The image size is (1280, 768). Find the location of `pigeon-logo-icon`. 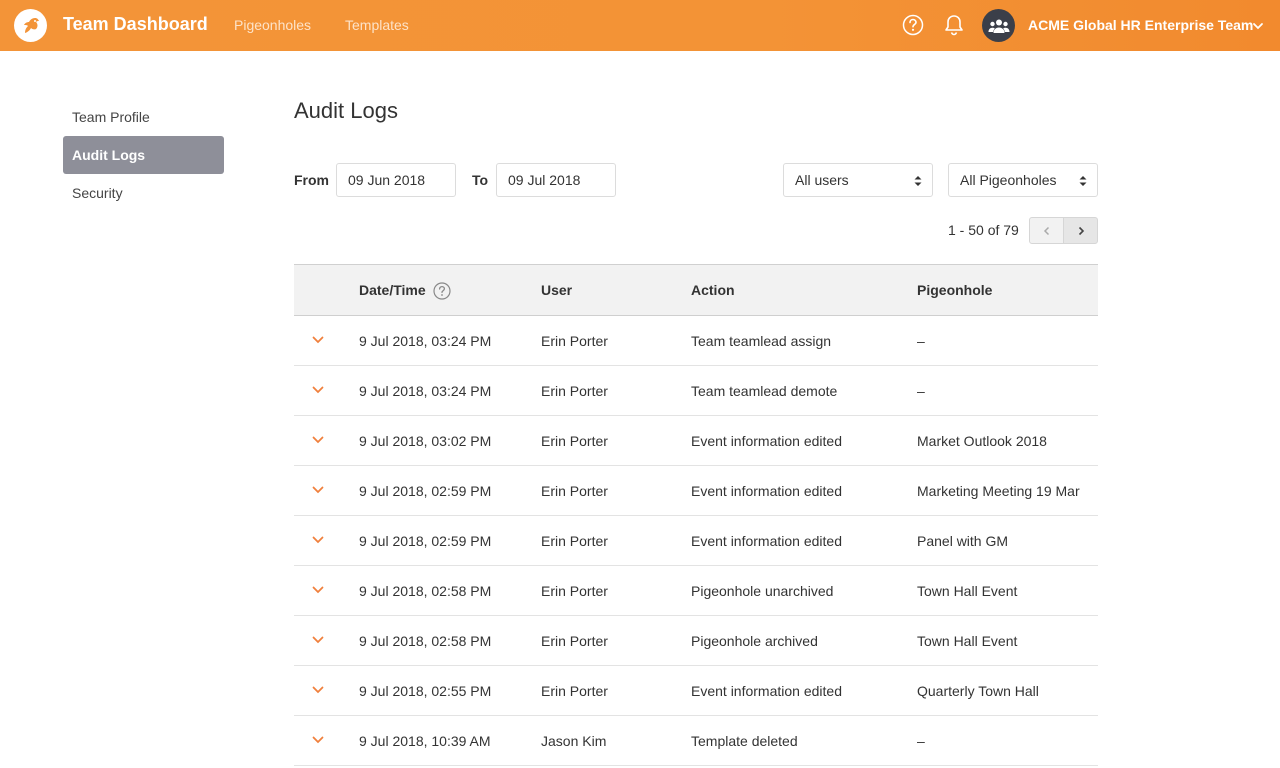

pigeon-logo-icon is located at coordinates (30, 25).